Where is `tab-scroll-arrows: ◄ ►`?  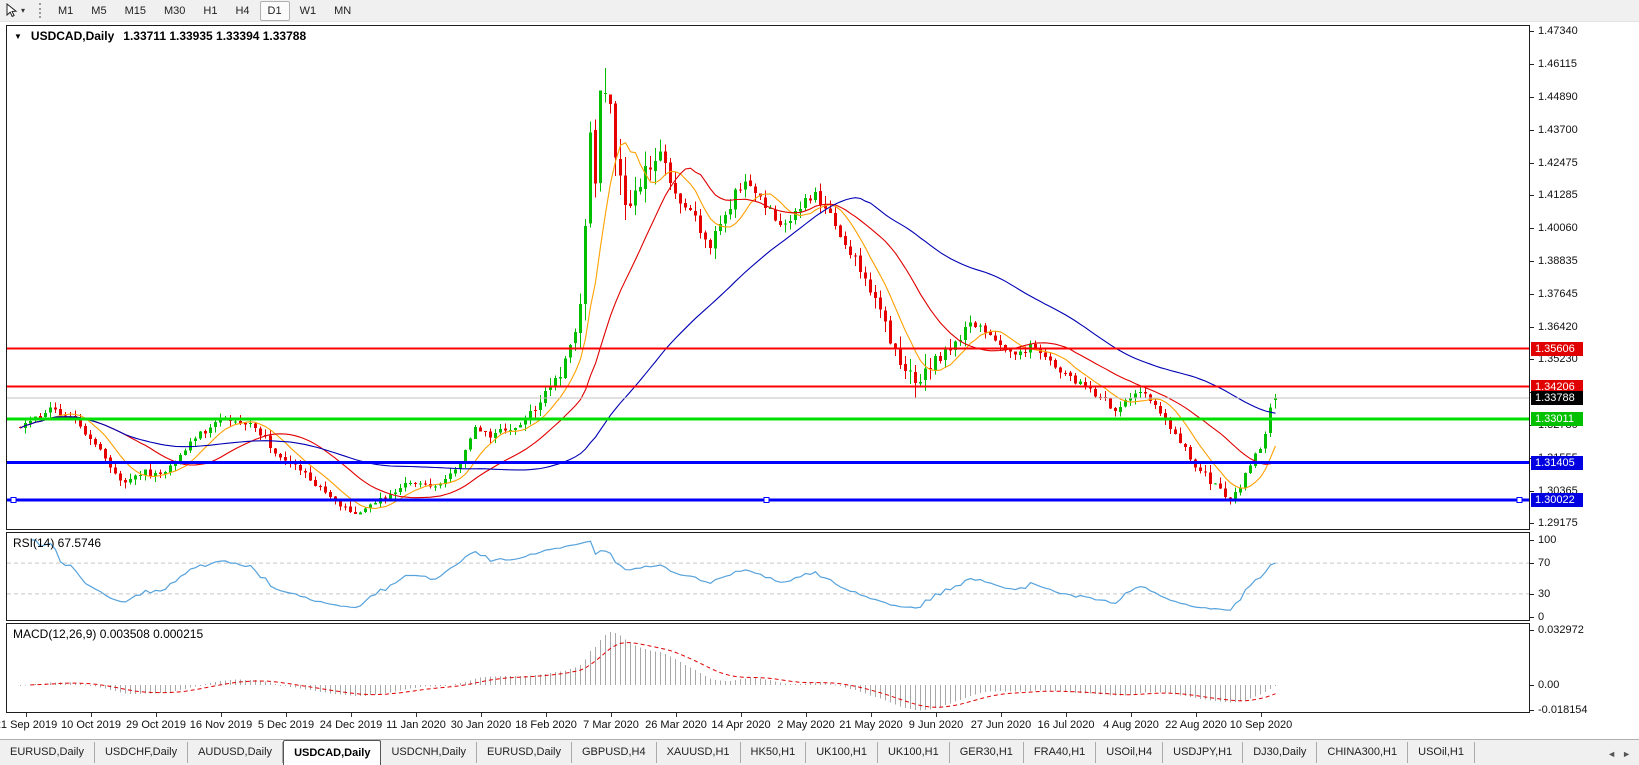
tab-scroll-arrows: ◄ ► is located at coordinates (1623, 757).